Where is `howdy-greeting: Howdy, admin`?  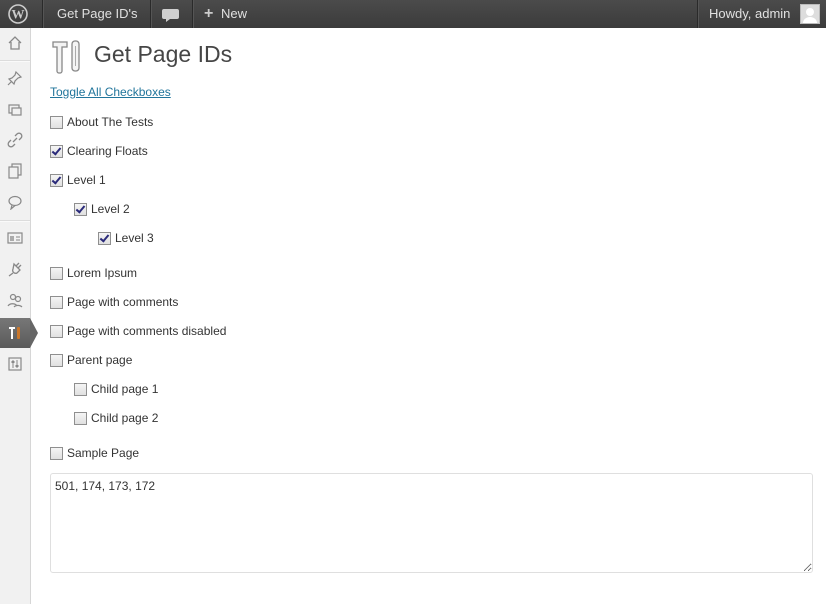
howdy-greeting: Howdy, admin is located at coordinates (750, 13).